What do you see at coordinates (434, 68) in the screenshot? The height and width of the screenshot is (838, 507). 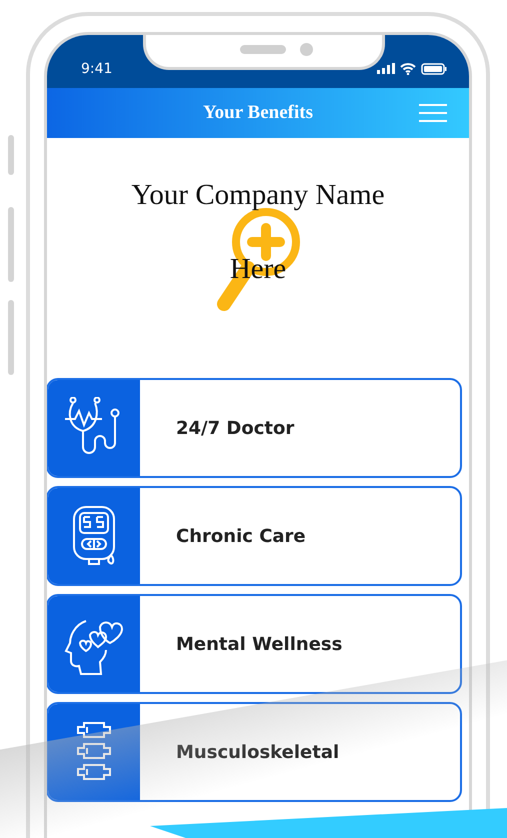 I see `battery-icon` at bounding box center [434, 68].